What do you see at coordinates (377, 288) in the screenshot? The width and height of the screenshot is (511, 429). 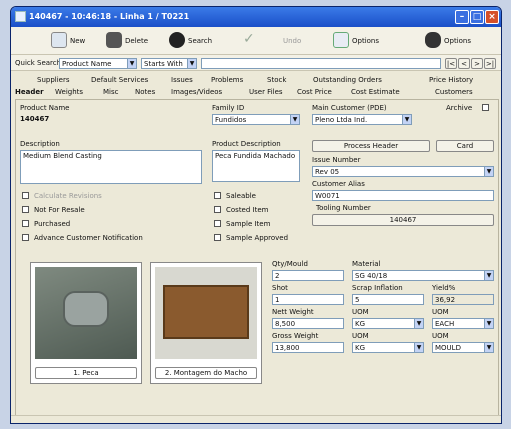 I see `scrap-label: Scrap Inflation` at bounding box center [377, 288].